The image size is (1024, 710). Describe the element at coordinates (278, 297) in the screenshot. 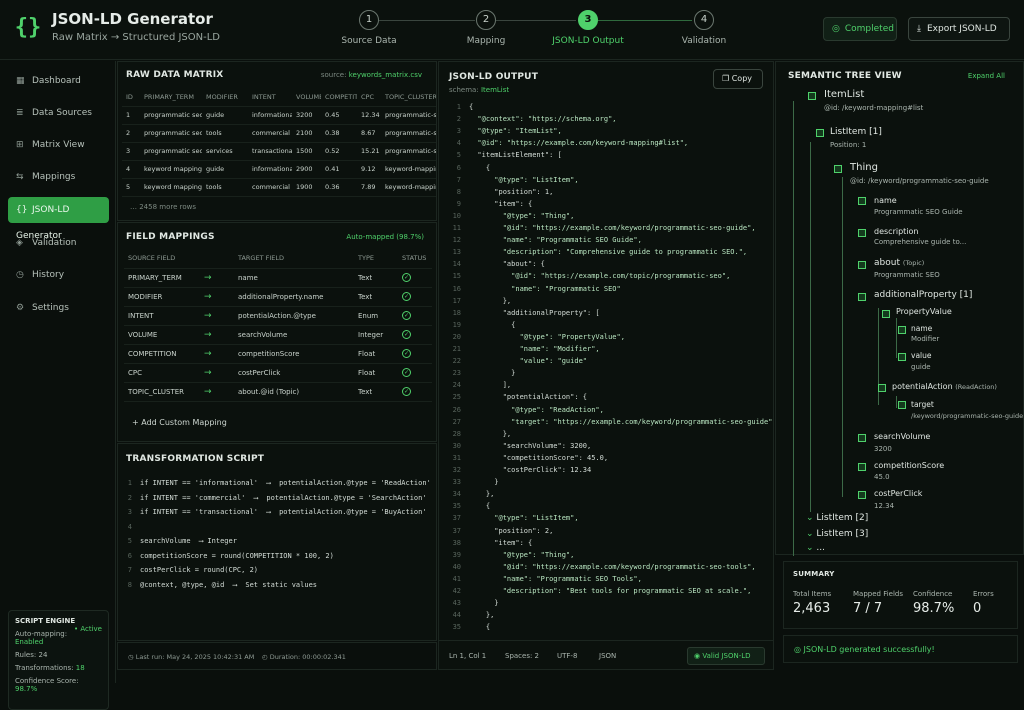

I see `mapping-row: MODIFIER → additionalProperty.name Text ✓` at that location.